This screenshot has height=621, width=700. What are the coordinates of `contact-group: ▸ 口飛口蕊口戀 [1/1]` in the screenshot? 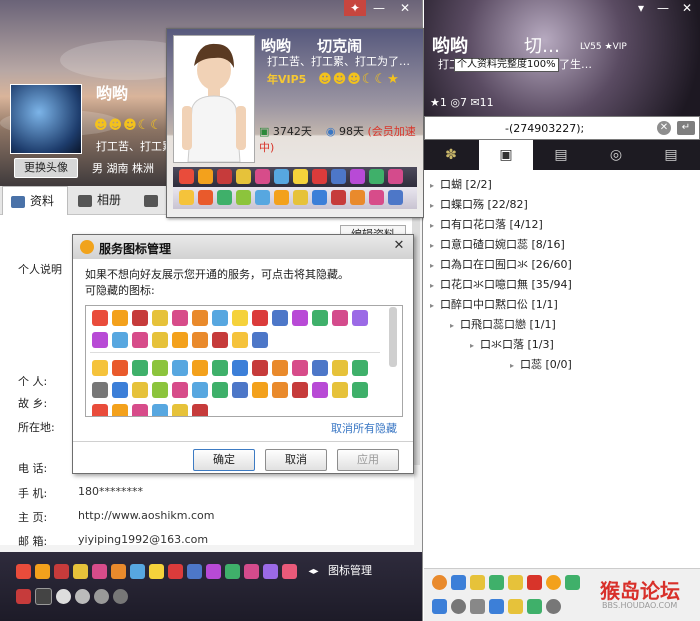 It's located at (503, 324).